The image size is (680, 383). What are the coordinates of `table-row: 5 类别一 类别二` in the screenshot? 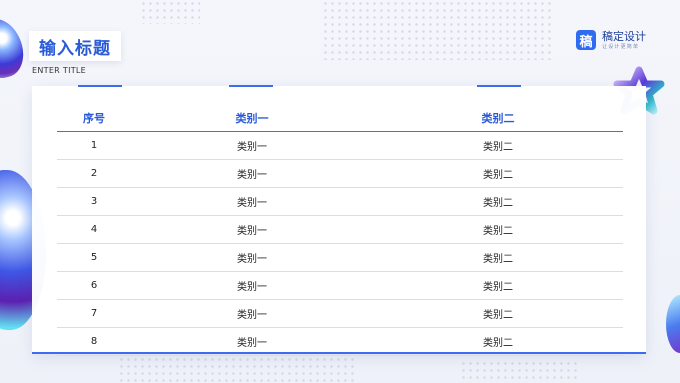 It's located at (340, 257).